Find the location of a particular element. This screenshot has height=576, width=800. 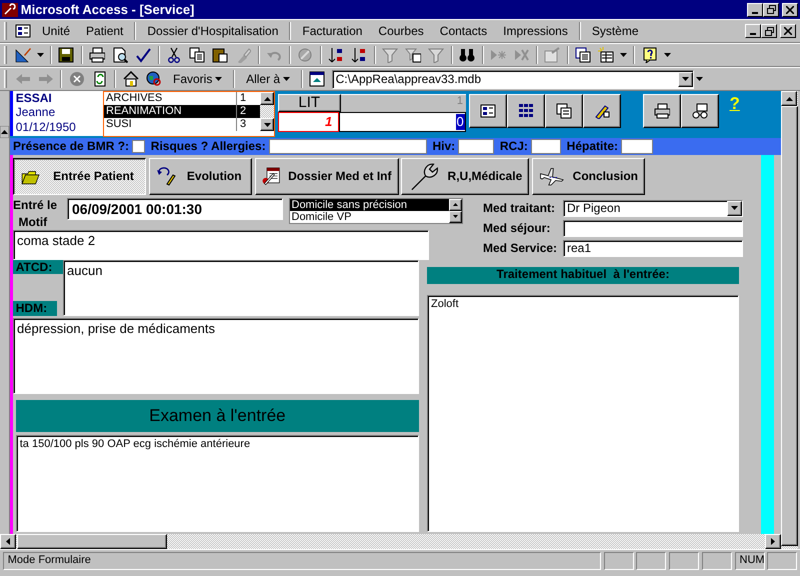

tab: Dossier Med et Inf is located at coordinates (326, 176).